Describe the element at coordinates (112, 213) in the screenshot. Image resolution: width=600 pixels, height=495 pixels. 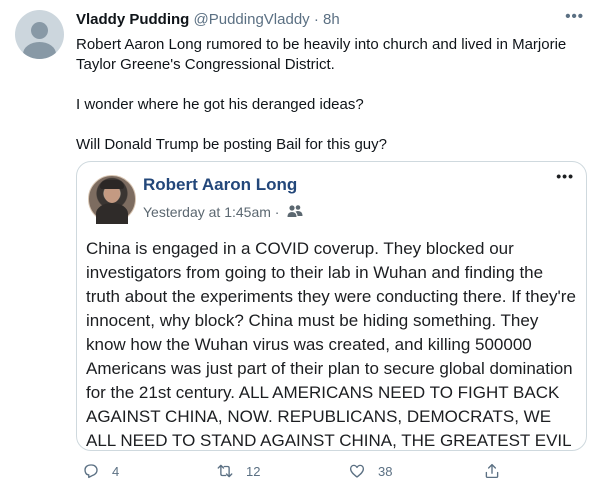
I see `avatar-torso` at that location.